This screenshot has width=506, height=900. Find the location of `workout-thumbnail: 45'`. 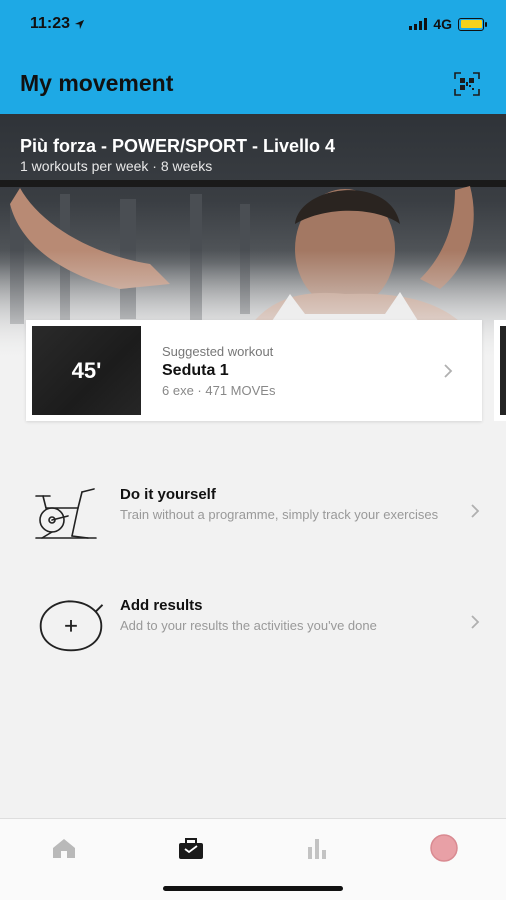

workout-thumbnail: 45' is located at coordinates (86, 370).